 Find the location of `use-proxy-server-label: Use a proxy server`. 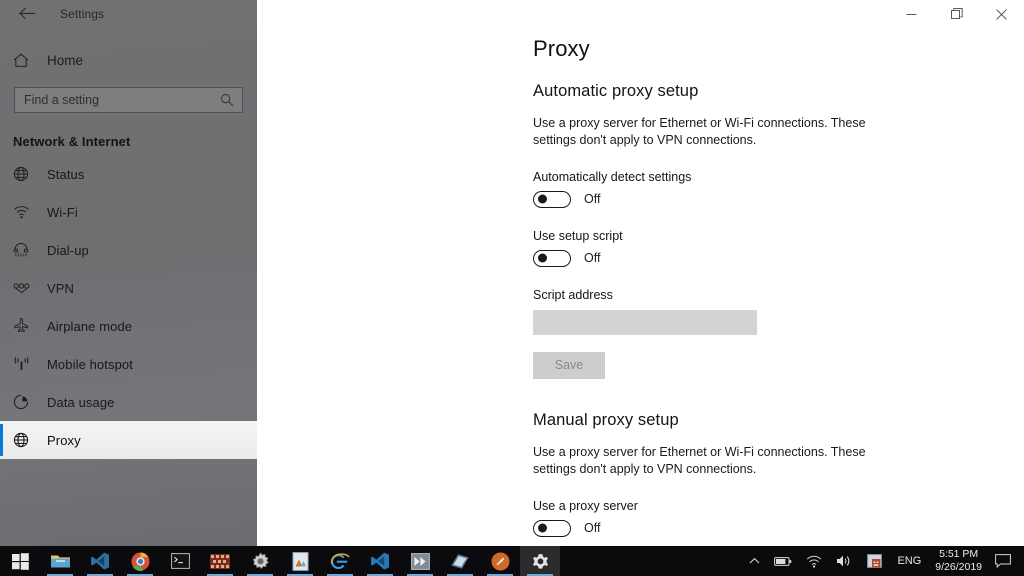

use-proxy-server-label: Use a proxy server is located at coordinates (585, 505).